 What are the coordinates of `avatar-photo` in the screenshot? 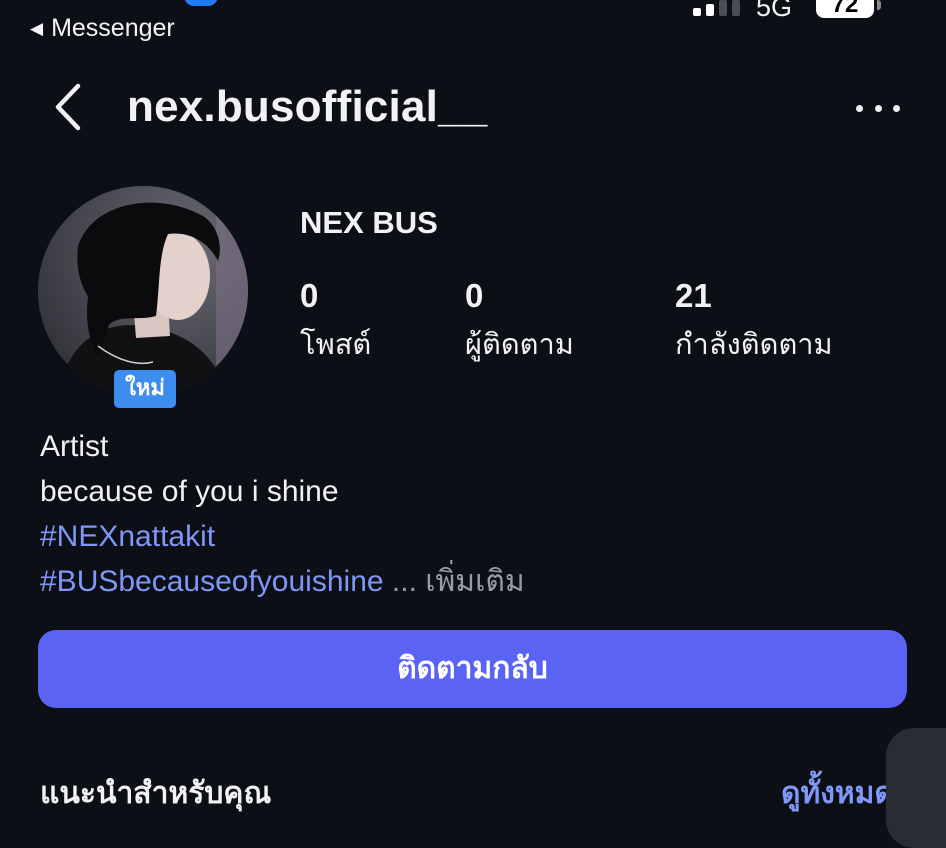 It's located at (143, 291).